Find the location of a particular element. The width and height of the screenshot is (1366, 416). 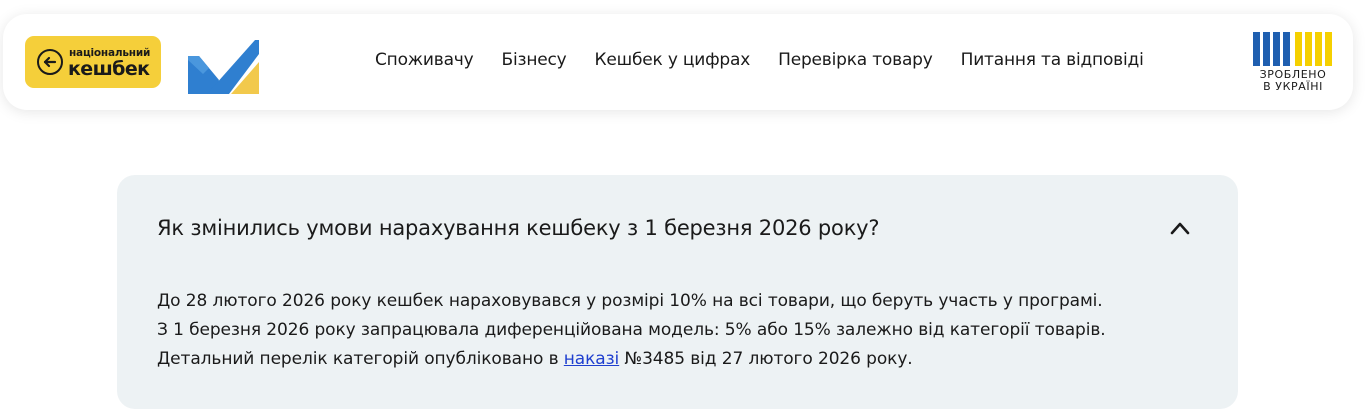

national-cashback-logo: національний кешбек is located at coordinates (93, 62).